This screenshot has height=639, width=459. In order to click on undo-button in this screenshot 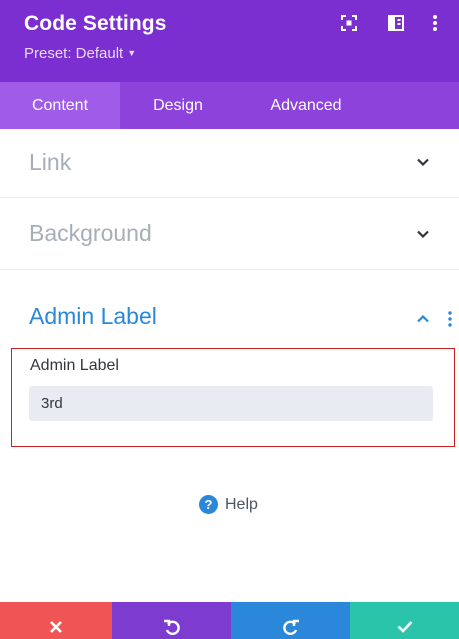, I will do `click(171, 620)`.